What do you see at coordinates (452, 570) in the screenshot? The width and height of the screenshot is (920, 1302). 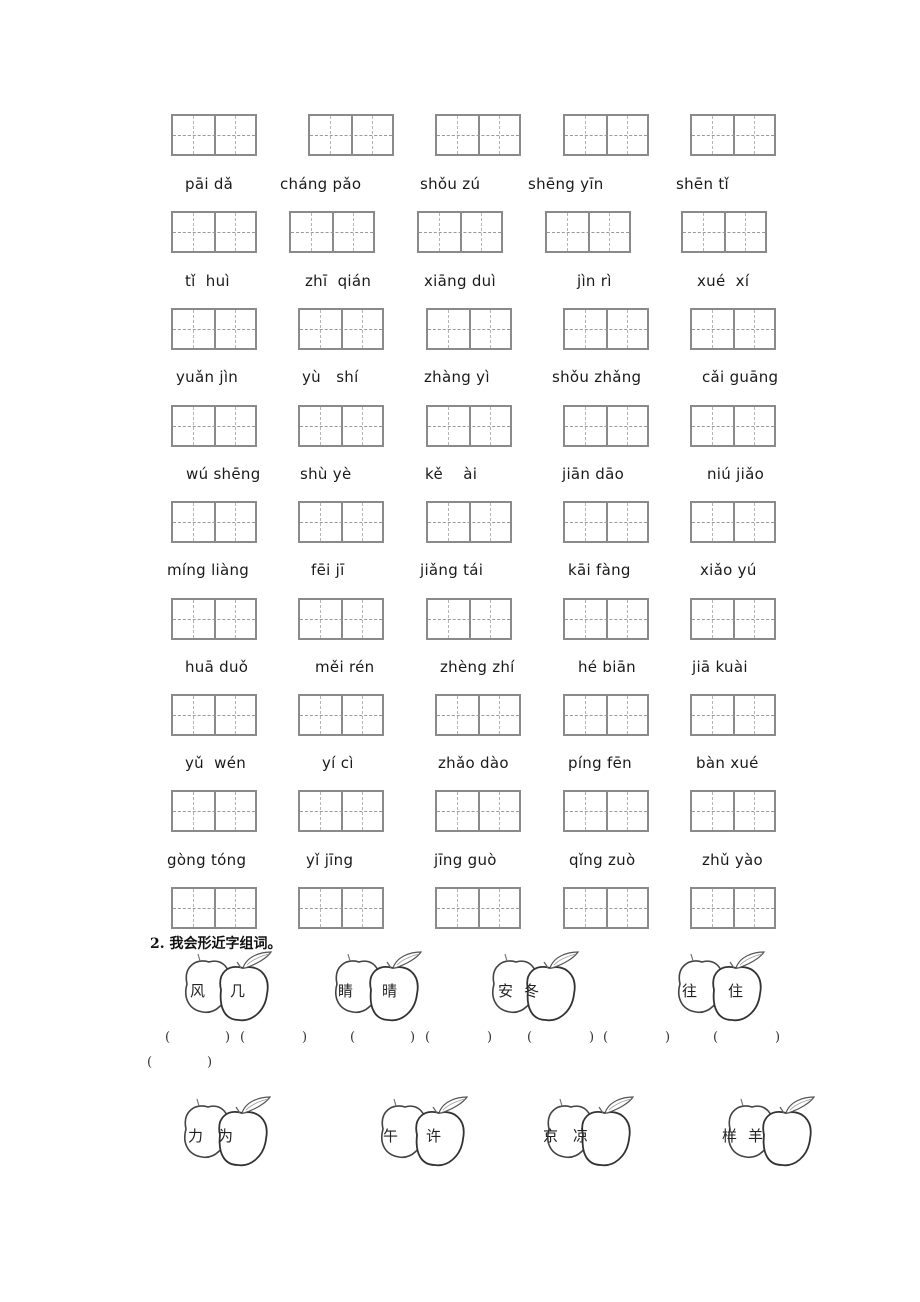 I see `pinyin-label: jiǎng tái` at bounding box center [452, 570].